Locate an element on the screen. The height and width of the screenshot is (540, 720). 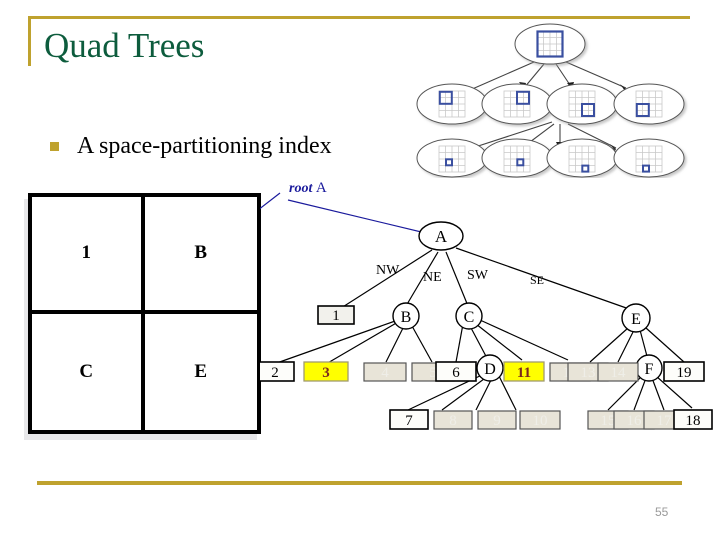
quadrant-cell-sw: C is located at coordinates (88, 371).